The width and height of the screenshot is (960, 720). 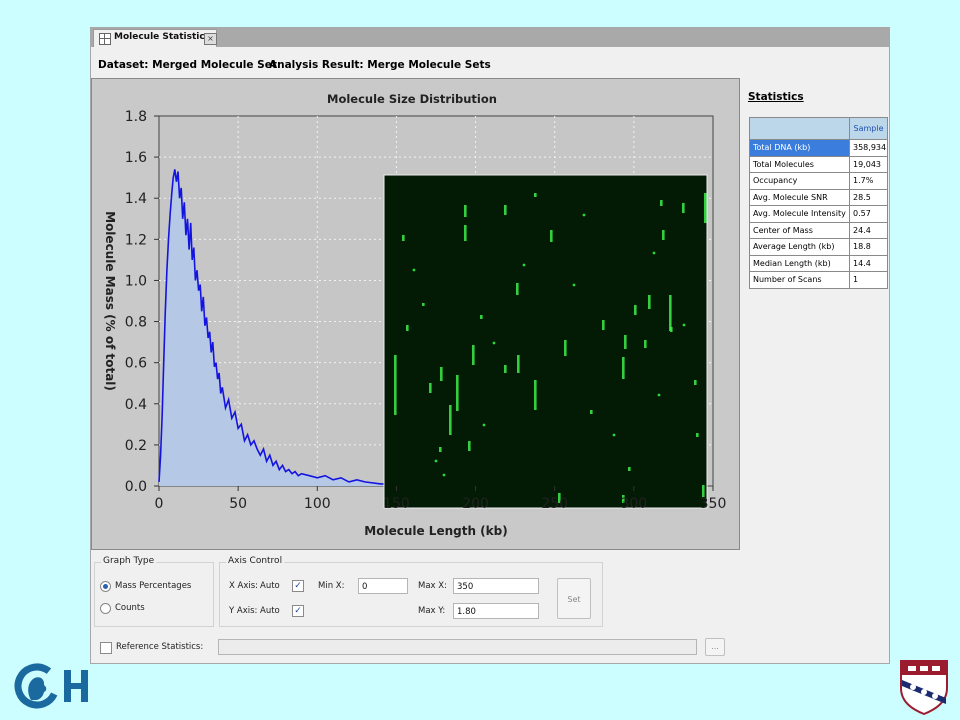 I want to click on statistics-row: Number of Scans 1, so click(x=818, y=280).